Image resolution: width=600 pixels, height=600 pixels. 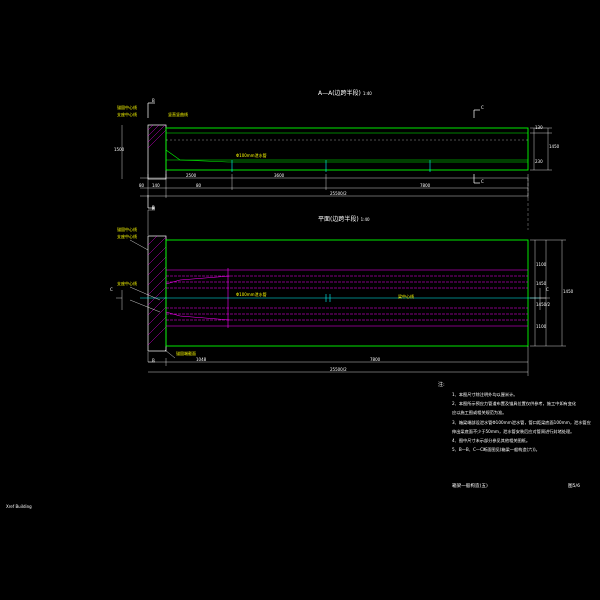 I want to click on plan-dim-vert-1450: 1450, so click(x=541, y=283).